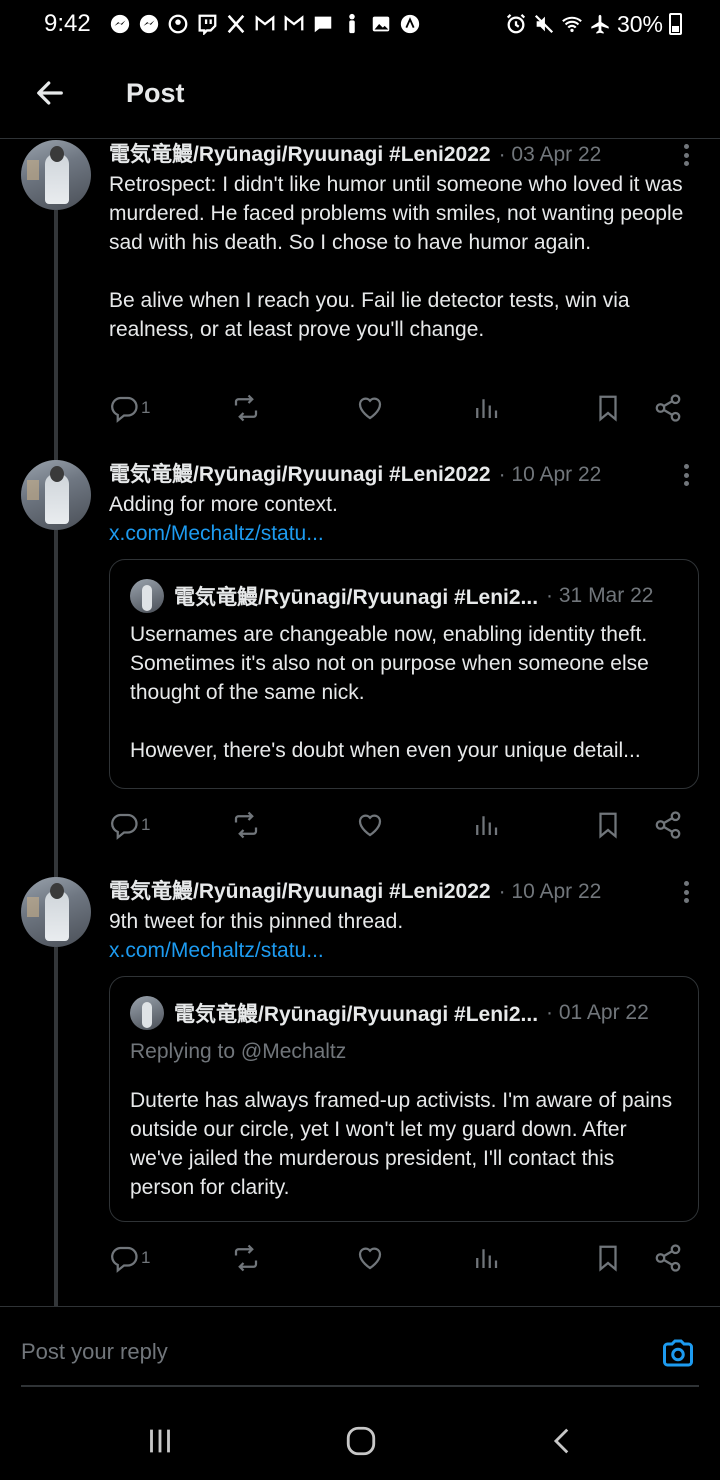 The width and height of the screenshot is (720, 1480). Describe the element at coordinates (160, 1441) in the screenshot. I see `recents-button` at that location.